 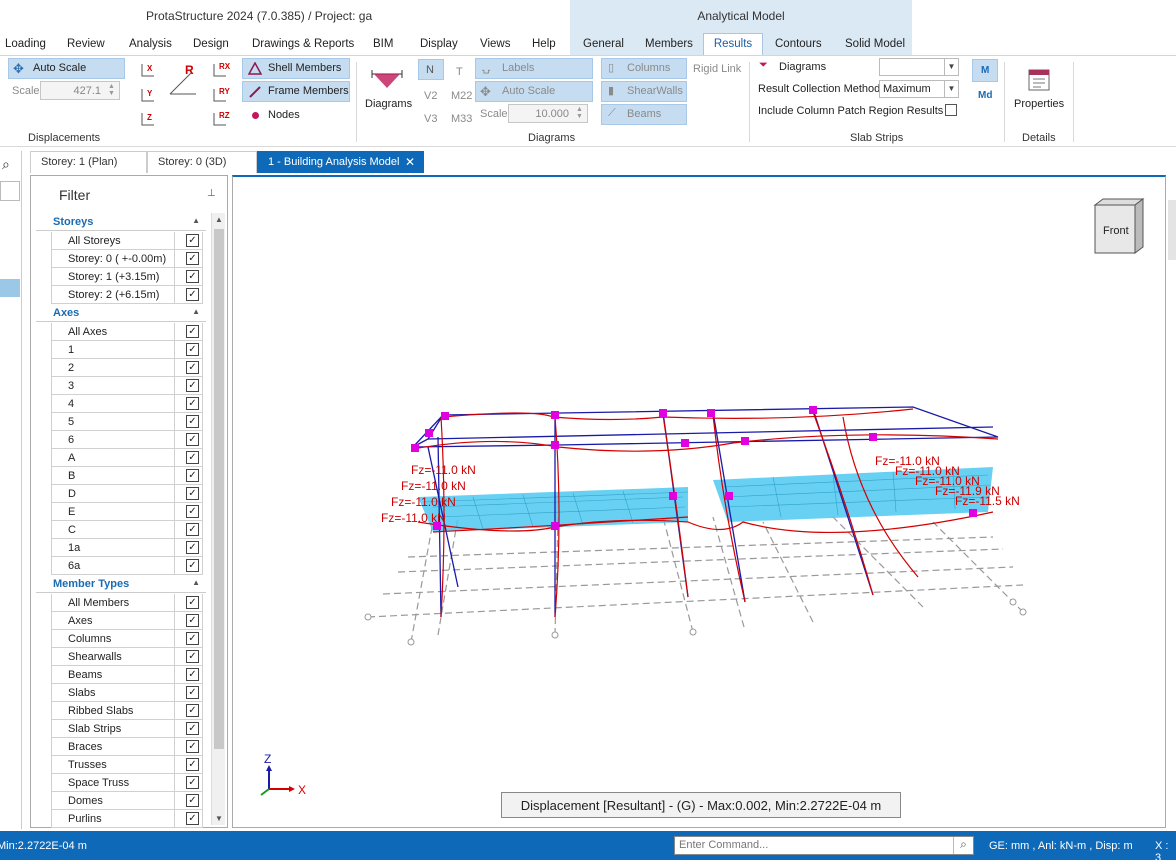 What do you see at coordinates (410, 162) in the screenshot?
I see `close-icon: ✕` at bounding box center [410, 162].